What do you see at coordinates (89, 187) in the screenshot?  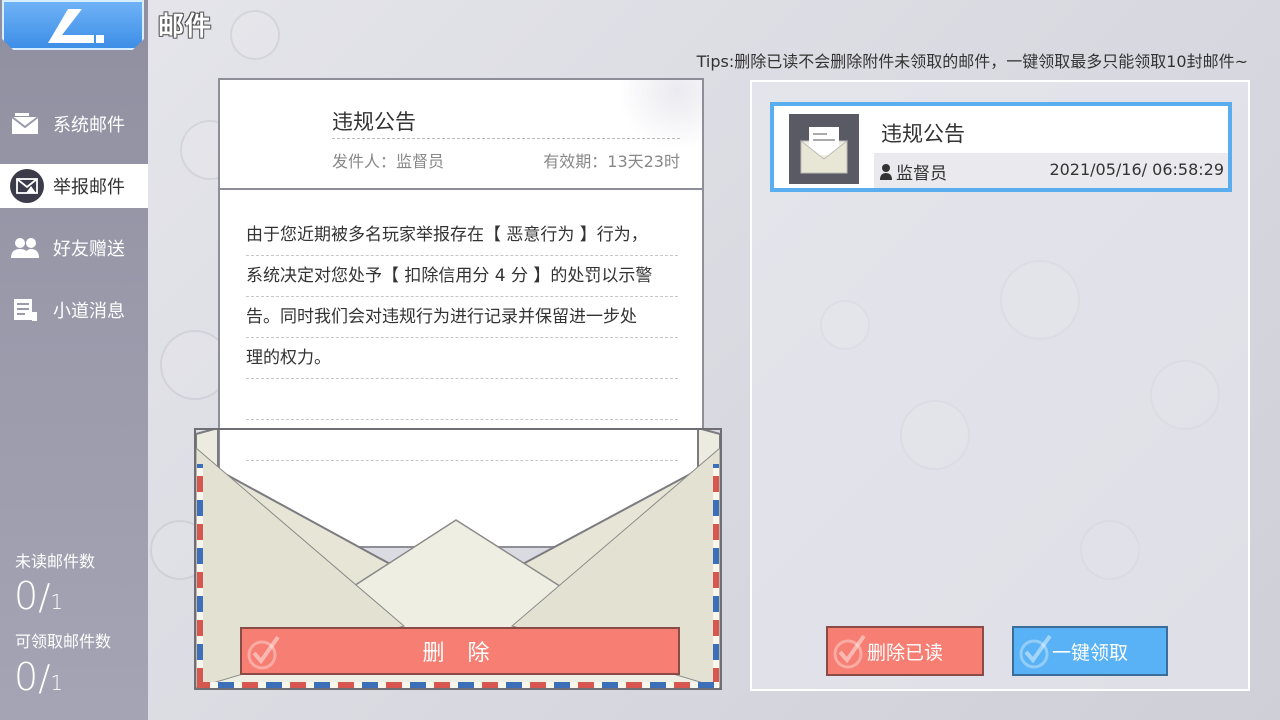 I see `sidebar-item-label: 举报邮件` at bounding box center [89, 187].